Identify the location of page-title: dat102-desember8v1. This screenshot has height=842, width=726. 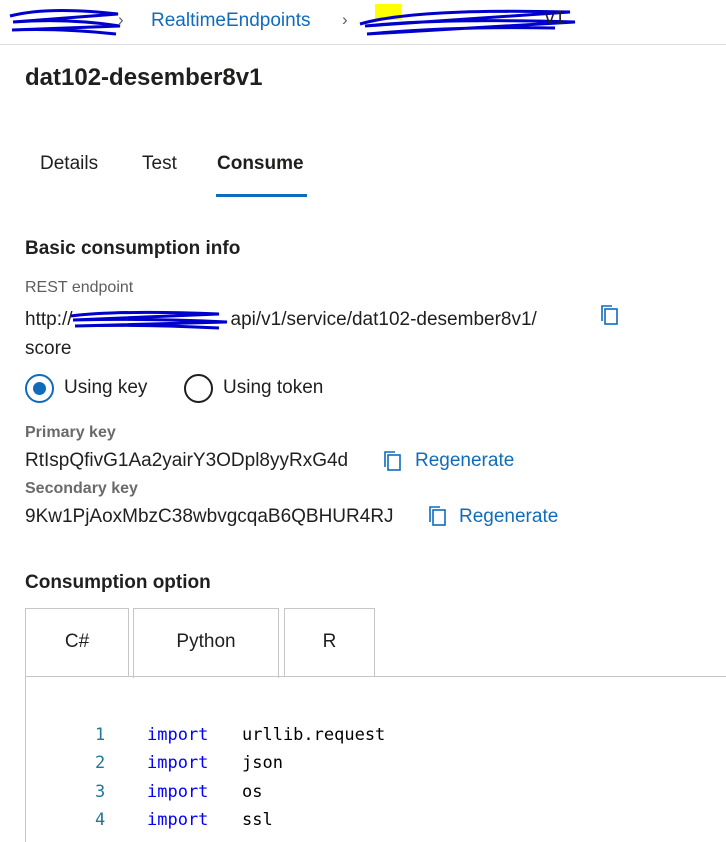
(144, 77).